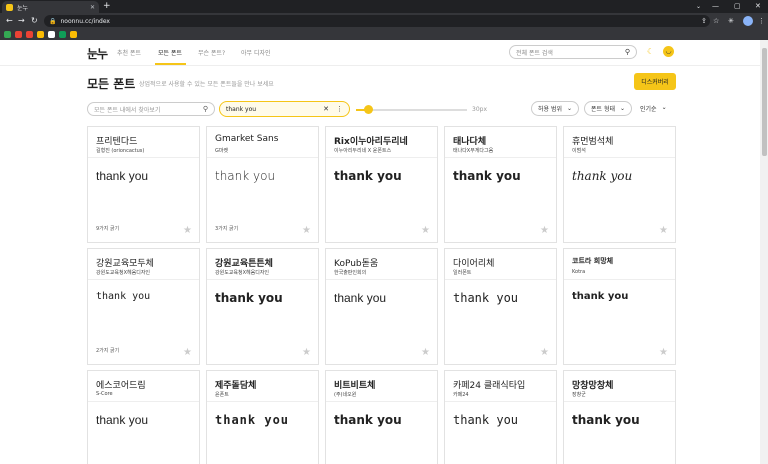 The image size is (768, 464). Describe the element at coordinates (653, 108) in the screenshot. I see `sort-dropdown: 인기순 ⌄` at that location.